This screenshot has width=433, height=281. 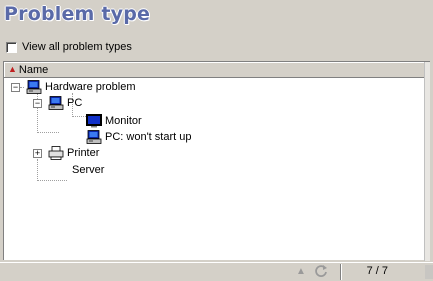 What do you see at coordinates (148, 137) in the screenshot?
I see `tree-label-pc-wont-start: PC: won't start up` at bounding box center [148, 137].